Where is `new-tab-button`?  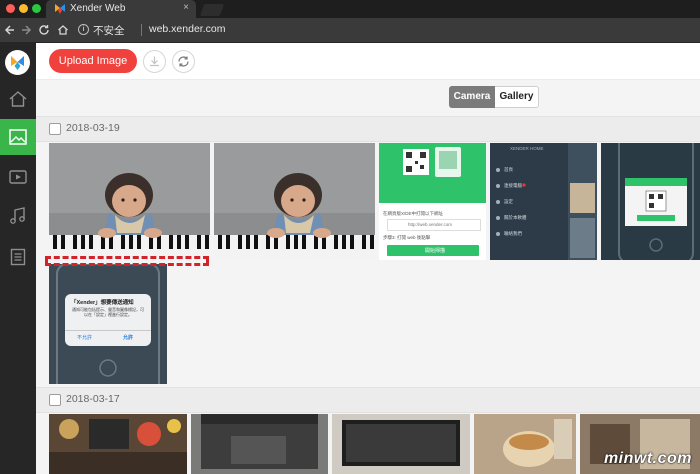
new-tab-button is located at coordinates (212, 10).